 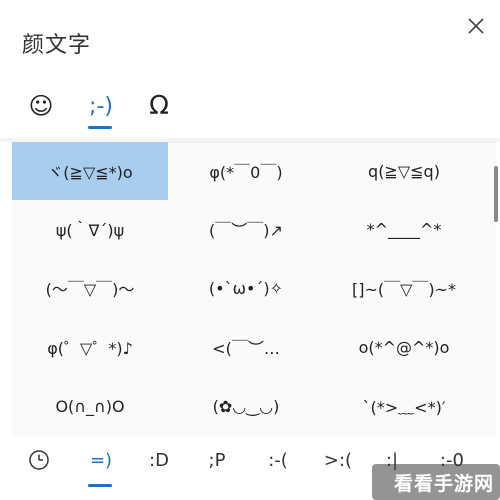 I want to click on omega-icon: Ω, so click(x=159, y=106).